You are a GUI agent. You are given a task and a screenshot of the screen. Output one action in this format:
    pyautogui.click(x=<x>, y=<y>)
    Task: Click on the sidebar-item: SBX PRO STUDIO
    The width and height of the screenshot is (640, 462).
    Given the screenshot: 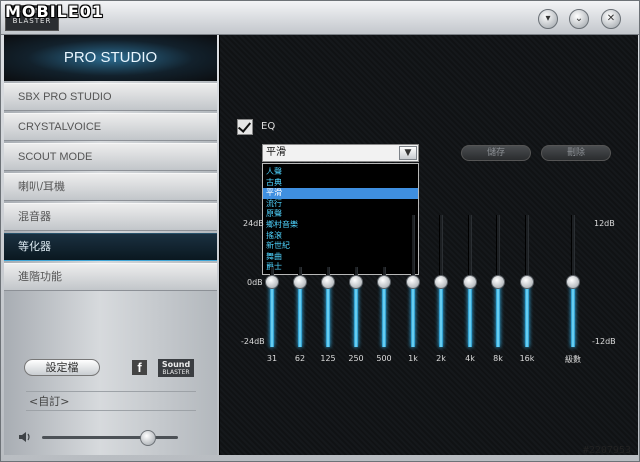 What is the action you would take?
    pyautogui.click(x=110, y=97)
    